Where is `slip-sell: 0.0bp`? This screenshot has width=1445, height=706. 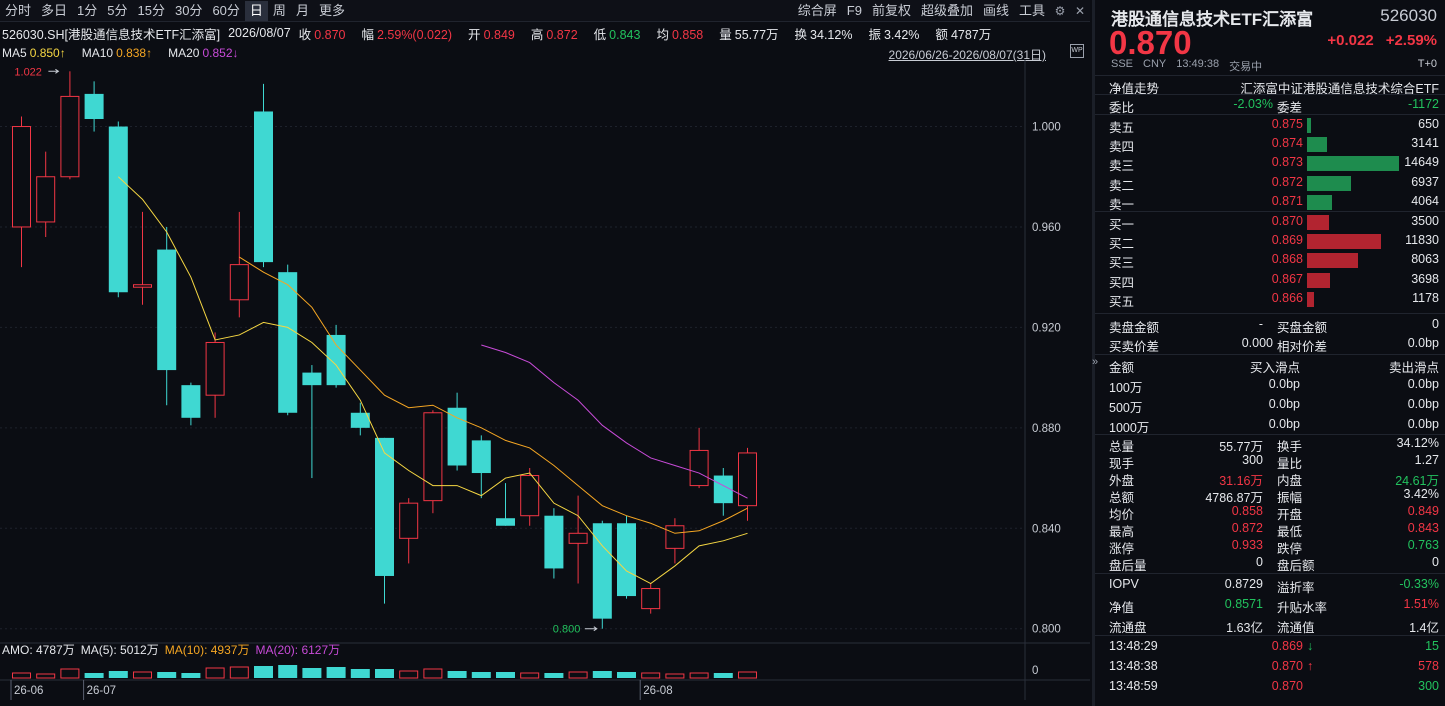 slip-sell: 0.0bp is located at coordinates (1423, 384).